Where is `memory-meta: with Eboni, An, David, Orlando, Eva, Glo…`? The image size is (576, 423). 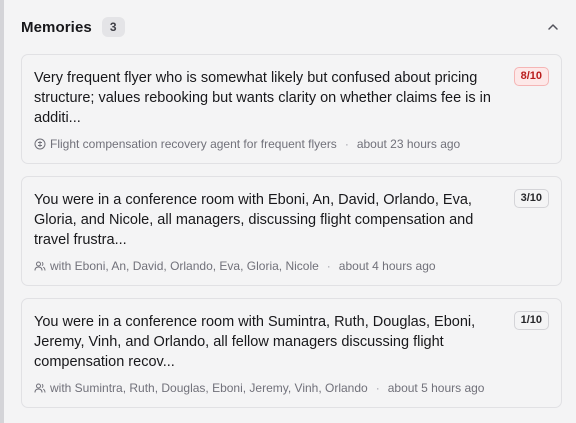 memory-meta: with Eboni, An, David, Orlando, Eva, Glo… is located at coordinates (235, 266).